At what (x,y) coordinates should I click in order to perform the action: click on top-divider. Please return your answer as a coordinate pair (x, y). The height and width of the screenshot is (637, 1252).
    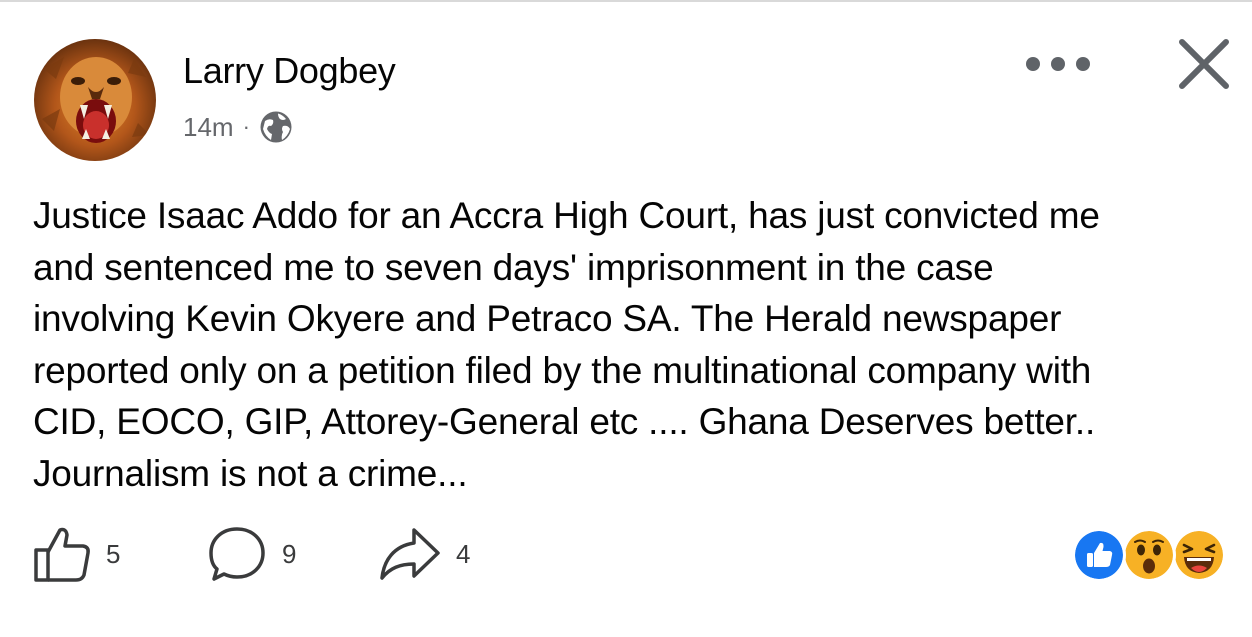
    Looking at the image, I should click on (626, 1).